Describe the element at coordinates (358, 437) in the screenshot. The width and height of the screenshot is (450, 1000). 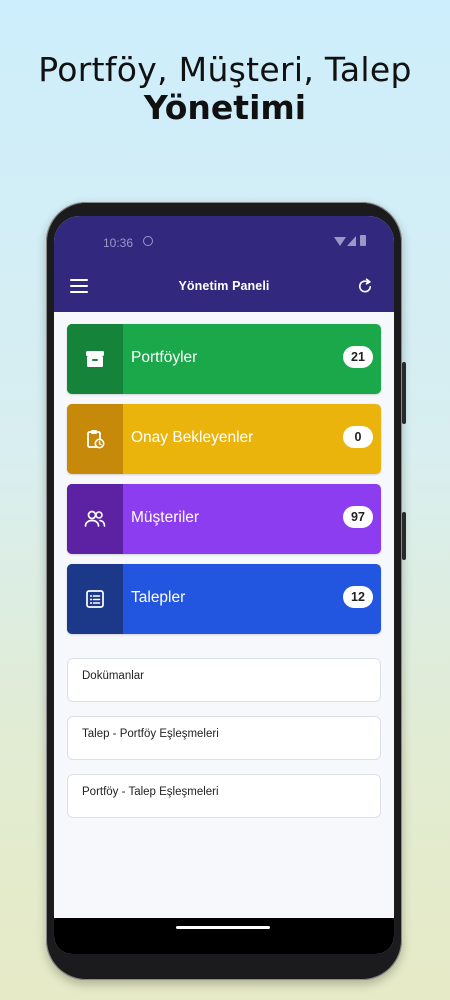
I see `count-badge: 0` at that location.